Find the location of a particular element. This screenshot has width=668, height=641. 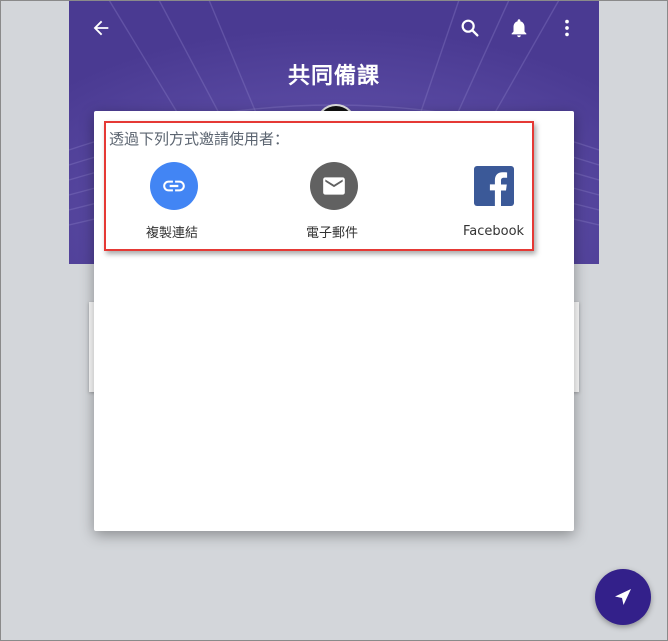

send-icon is located at coordinates (623, 597).